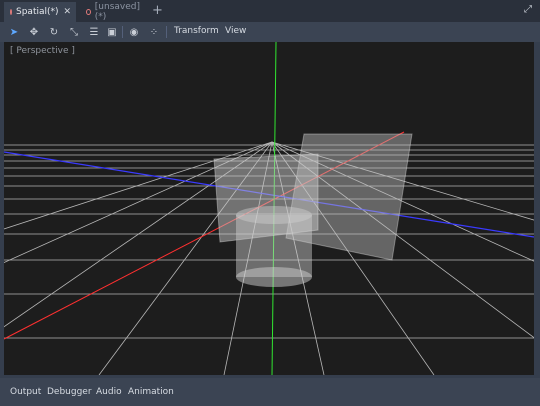 The width and height of the screenshot is (540, 406). I want to click on bottom-panel: Output Debugger Audio Animation, so click(270, 392).